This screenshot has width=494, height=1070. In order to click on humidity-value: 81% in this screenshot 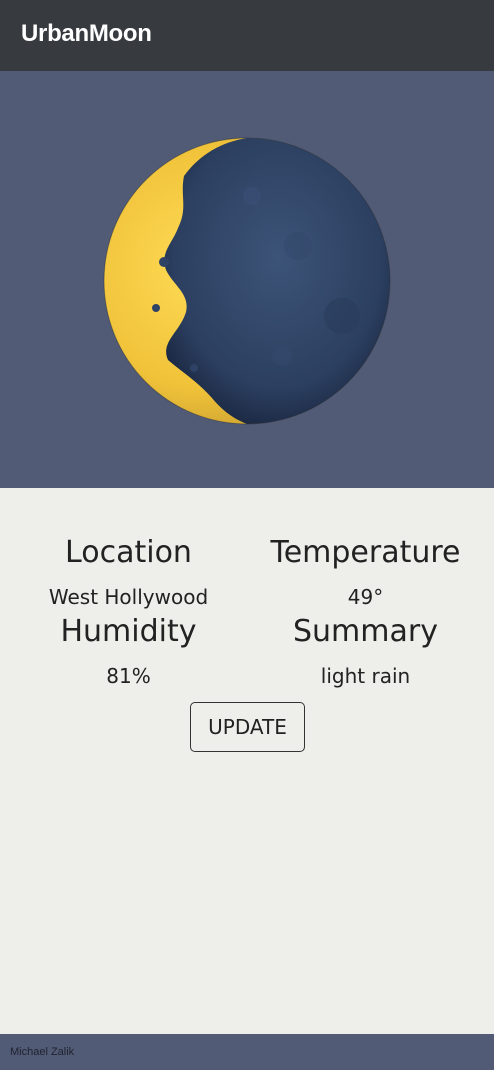, I will do `click(128, 676)`.